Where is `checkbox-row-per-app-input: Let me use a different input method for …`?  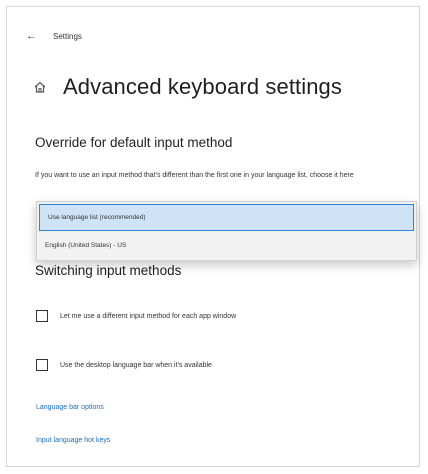 checkbox-row-per-app-input: Let me use a different input method for … is located at coordinates (136, 316).